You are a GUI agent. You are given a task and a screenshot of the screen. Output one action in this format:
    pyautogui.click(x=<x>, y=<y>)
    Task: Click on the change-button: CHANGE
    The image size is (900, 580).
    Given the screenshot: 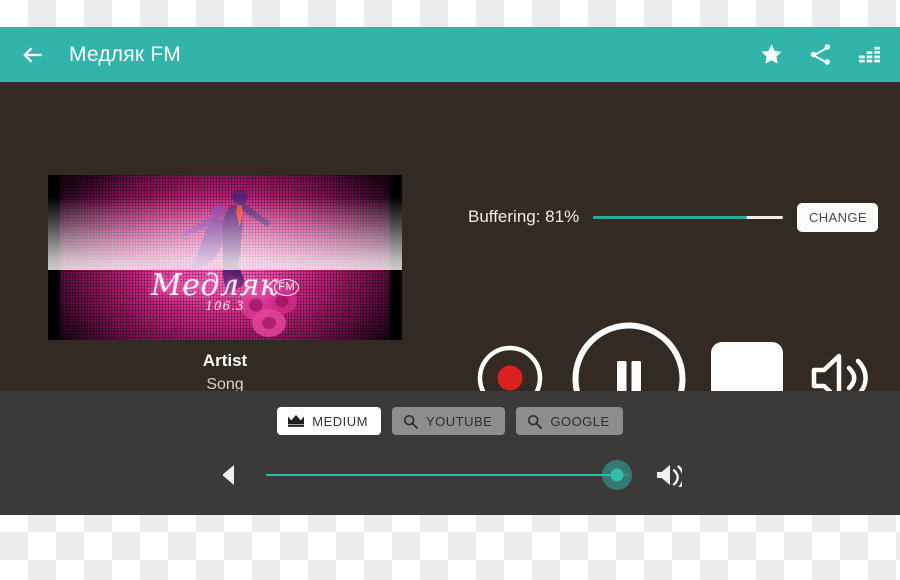 What is the action you would take?
    pyautogui.click(x=837, y=217)
    